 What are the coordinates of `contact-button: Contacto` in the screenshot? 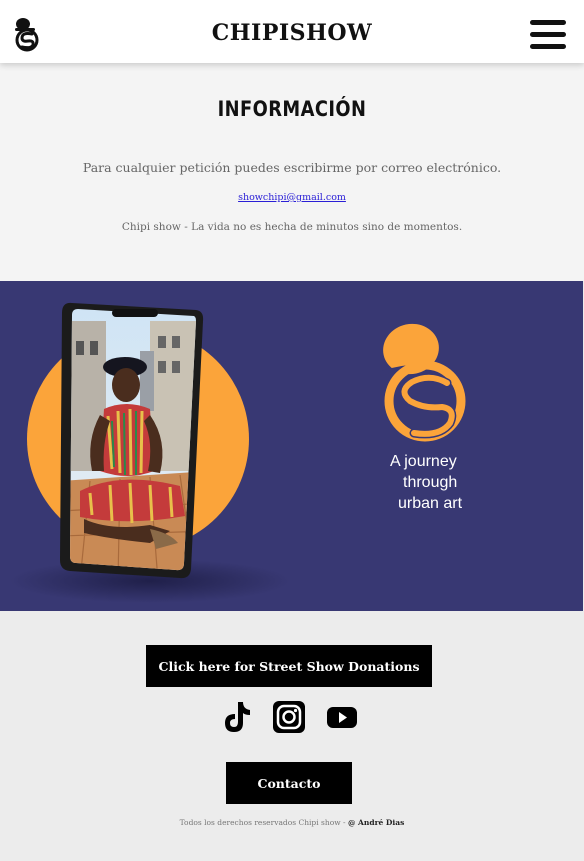 It's located at (289, 783).